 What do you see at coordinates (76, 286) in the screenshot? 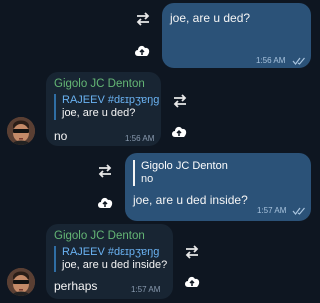
I see `message-text: perhaps` at bounding box center [76, 286].